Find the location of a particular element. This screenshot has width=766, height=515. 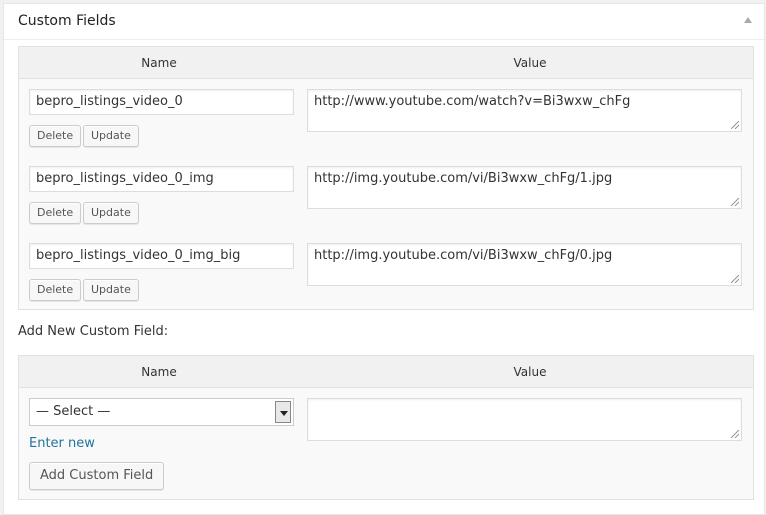

triangle-up-icon is located at coordinates (748, 20).